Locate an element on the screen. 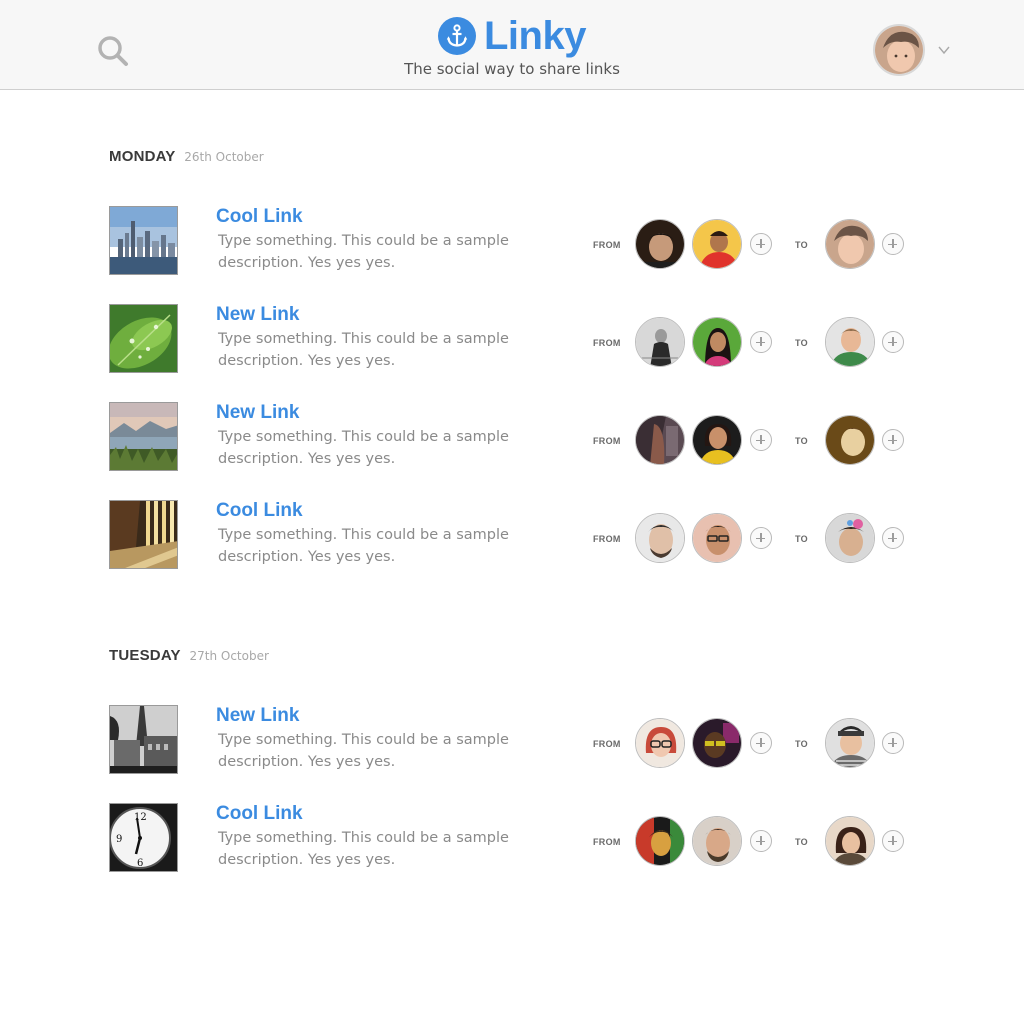 The image size is (1024, 1024). chevron-down-icon is located at coordinates (944, 50).